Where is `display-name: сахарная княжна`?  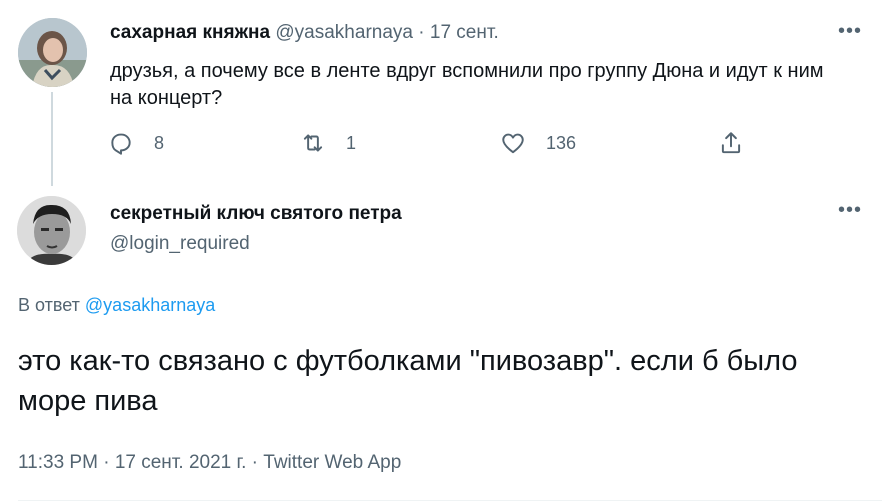 display-name: сахарная княжна is located at coordinates (190, 32).